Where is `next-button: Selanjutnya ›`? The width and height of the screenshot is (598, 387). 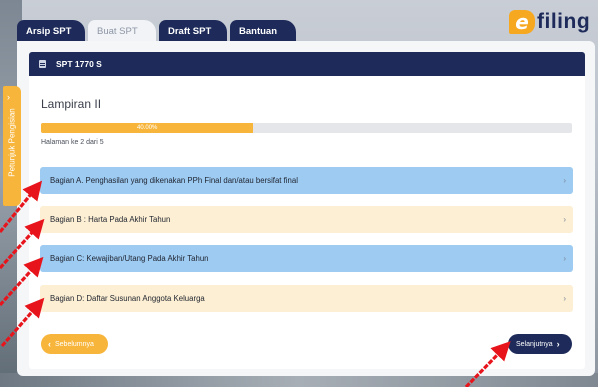
next-button: Selanjutnya › is located at coordinates (540, 344).